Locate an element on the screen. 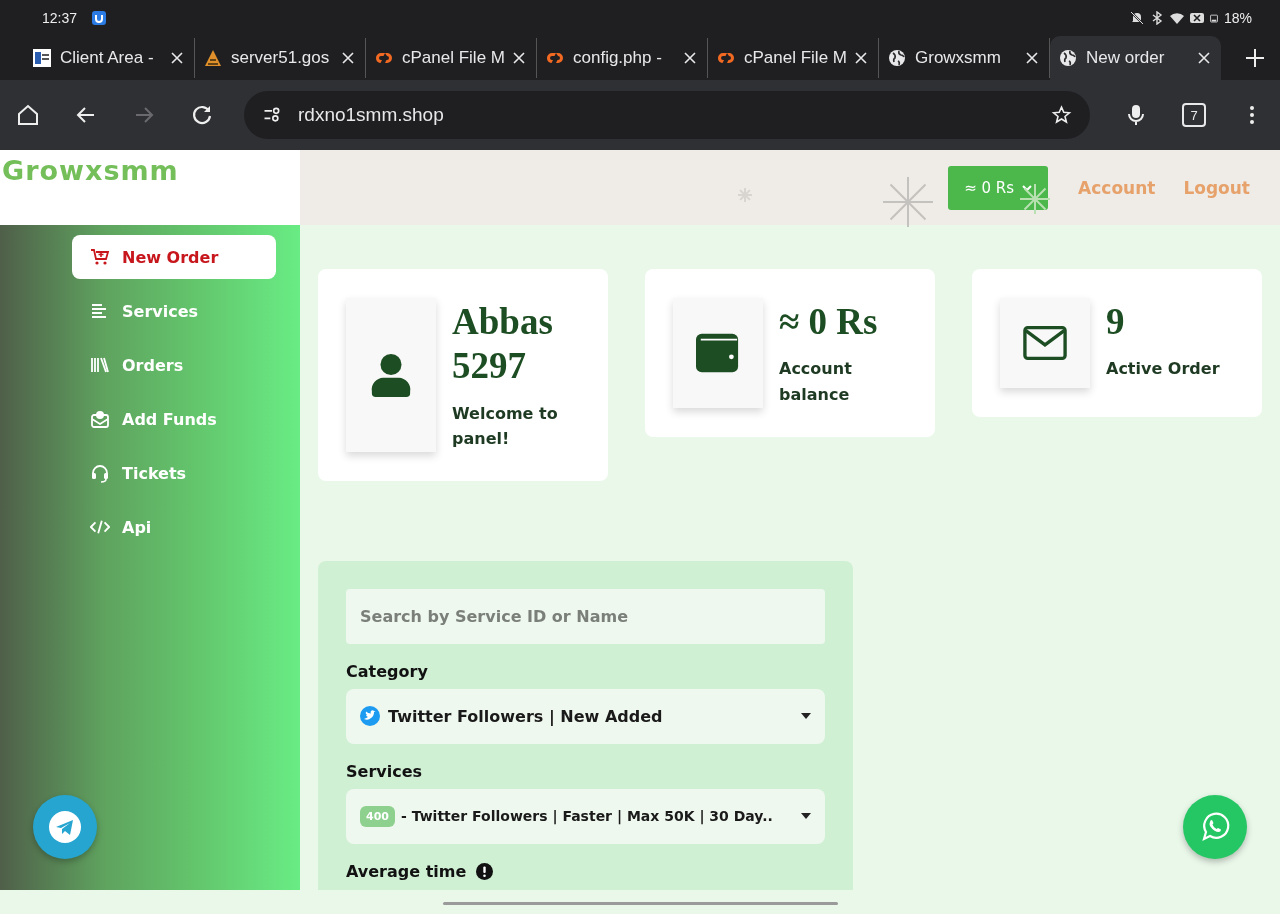  info-icon is located at coordinates (485, 871).